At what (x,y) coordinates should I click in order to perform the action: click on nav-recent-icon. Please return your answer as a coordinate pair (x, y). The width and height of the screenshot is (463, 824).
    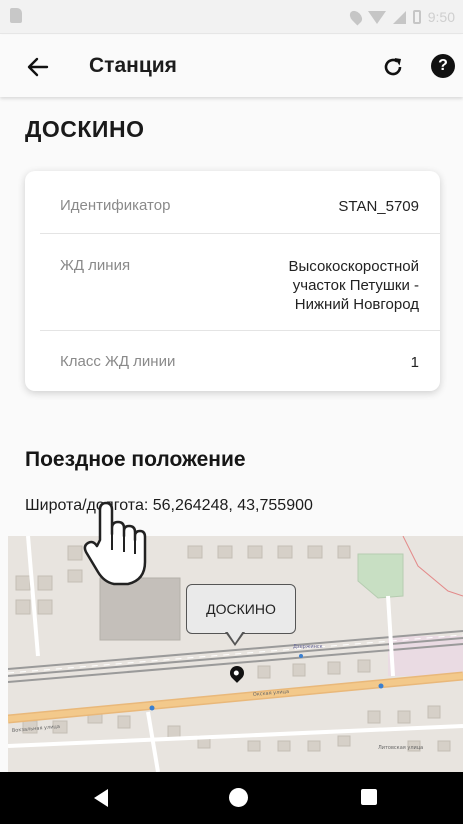
    Looking at the image, I should click on (369, 797).